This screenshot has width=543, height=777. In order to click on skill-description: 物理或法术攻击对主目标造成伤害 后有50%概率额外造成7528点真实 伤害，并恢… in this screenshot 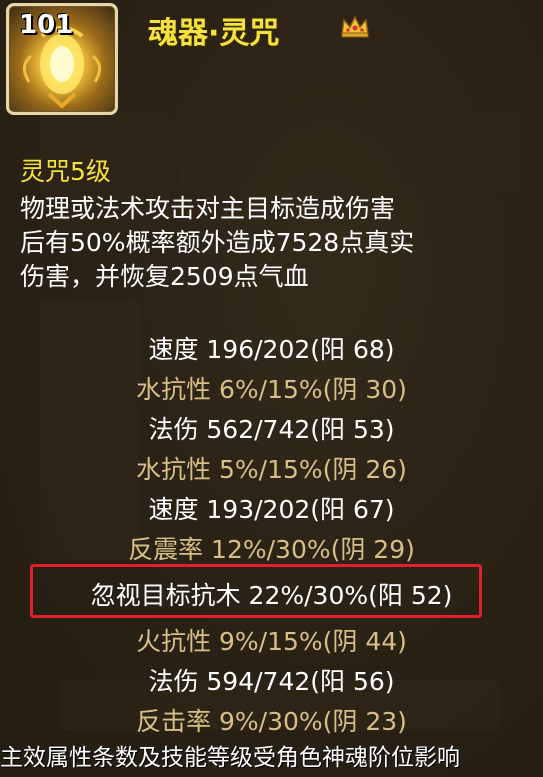, I will do `click(270, 243)`.